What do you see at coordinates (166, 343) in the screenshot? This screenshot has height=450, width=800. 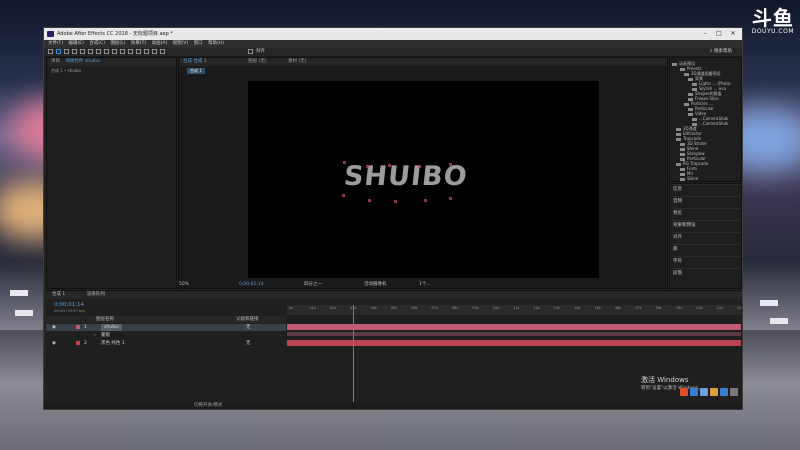 I see `layer-row: ◉ 2 黑色 纯色 1 无` at bounding box center [166, 343].